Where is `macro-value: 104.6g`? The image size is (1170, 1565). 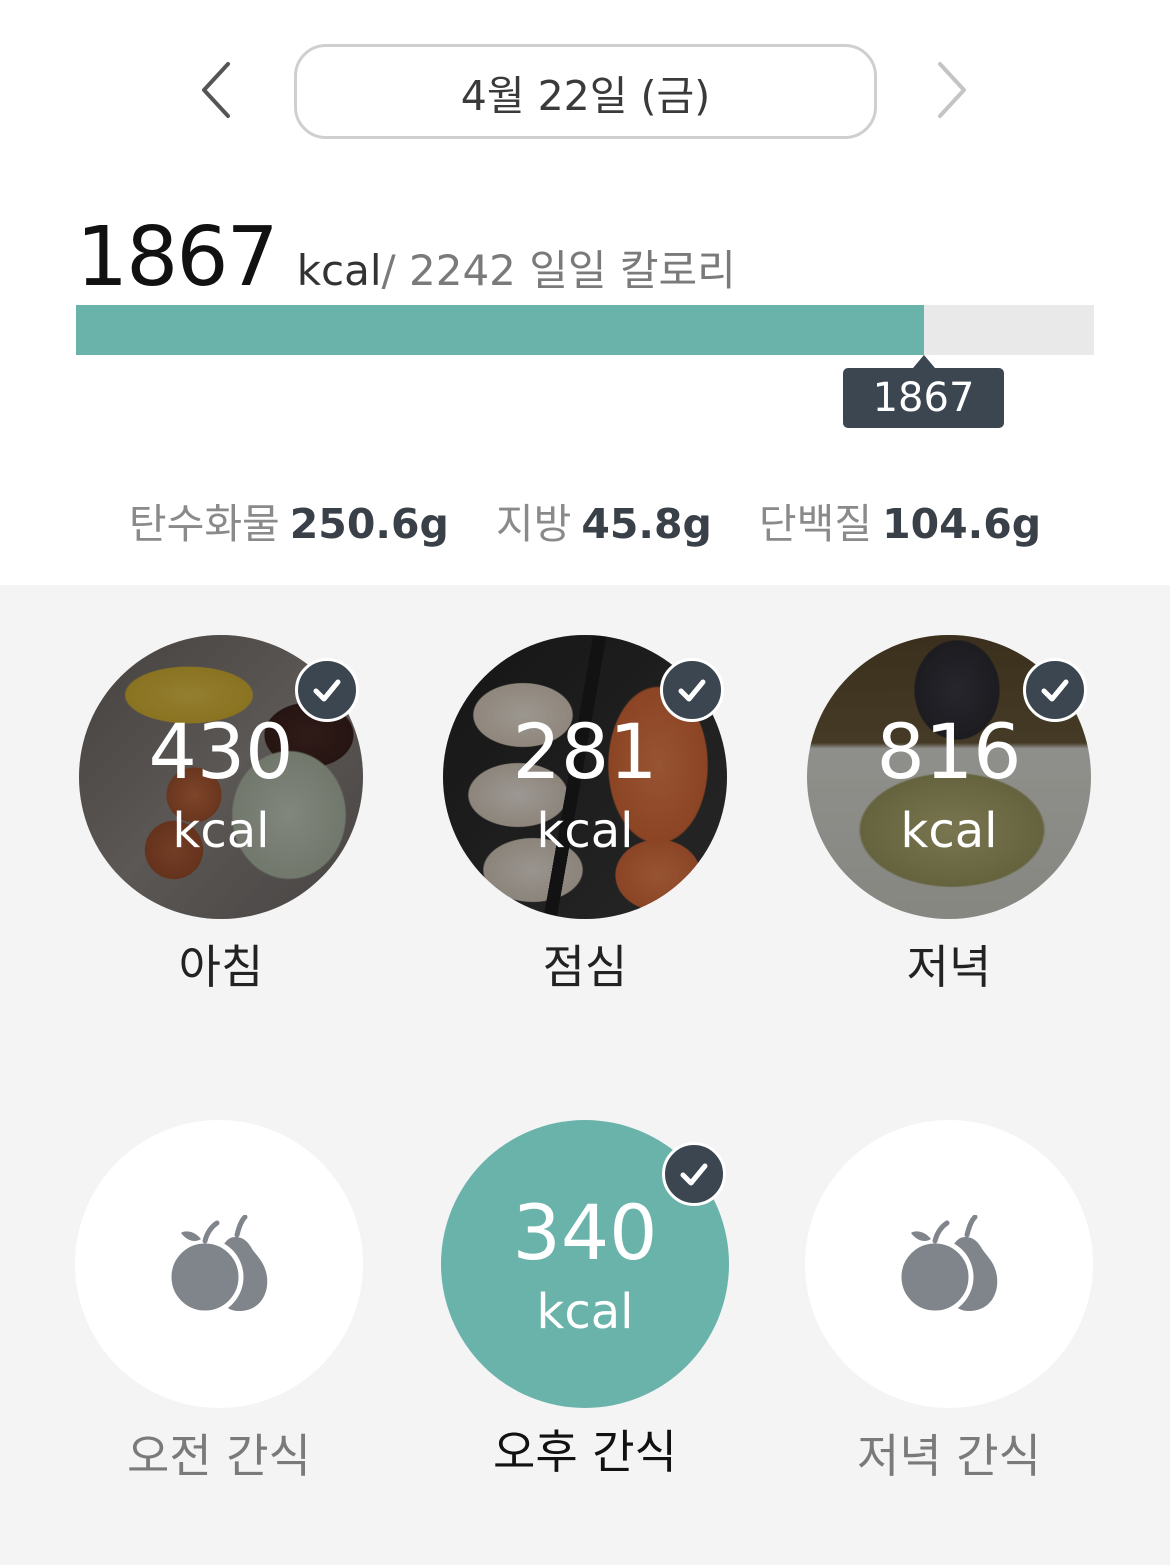
macro-value: 104.6g is located at coordinates (962, 524).